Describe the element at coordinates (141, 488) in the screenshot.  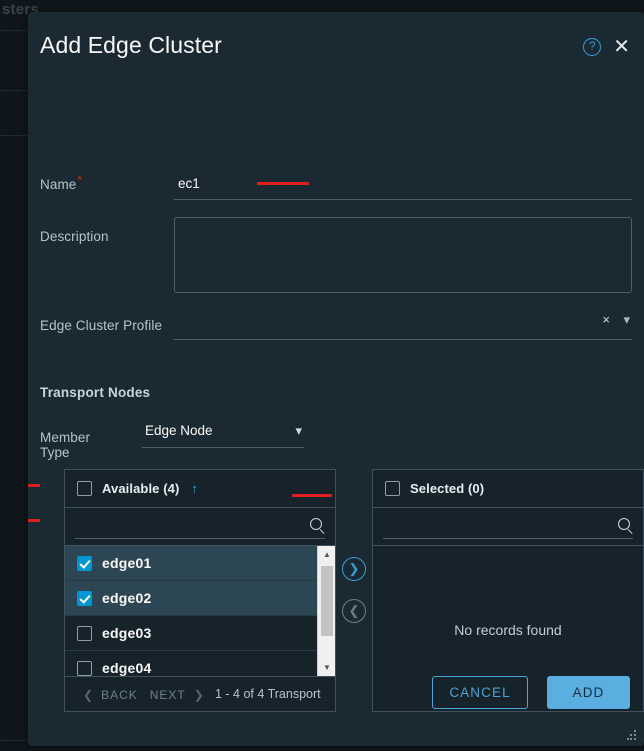
I see `available-header-label: Available (4)` at that location.